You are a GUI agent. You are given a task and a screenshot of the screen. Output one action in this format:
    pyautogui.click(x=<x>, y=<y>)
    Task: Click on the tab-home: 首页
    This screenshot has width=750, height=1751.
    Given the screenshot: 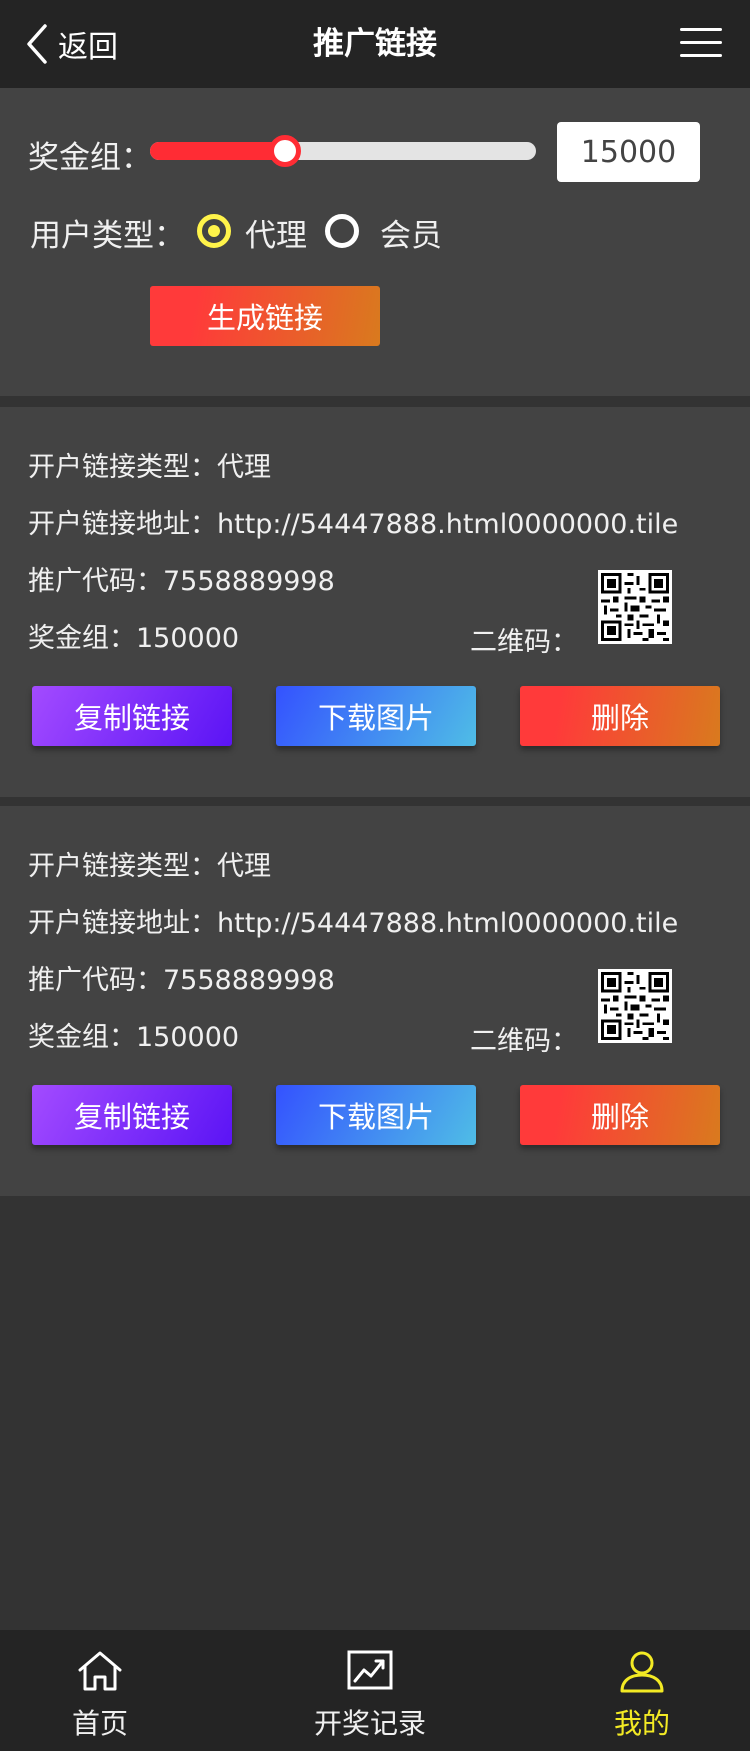 What is the action you would take?
    pyautogui.click(x=100, y=1690)
    